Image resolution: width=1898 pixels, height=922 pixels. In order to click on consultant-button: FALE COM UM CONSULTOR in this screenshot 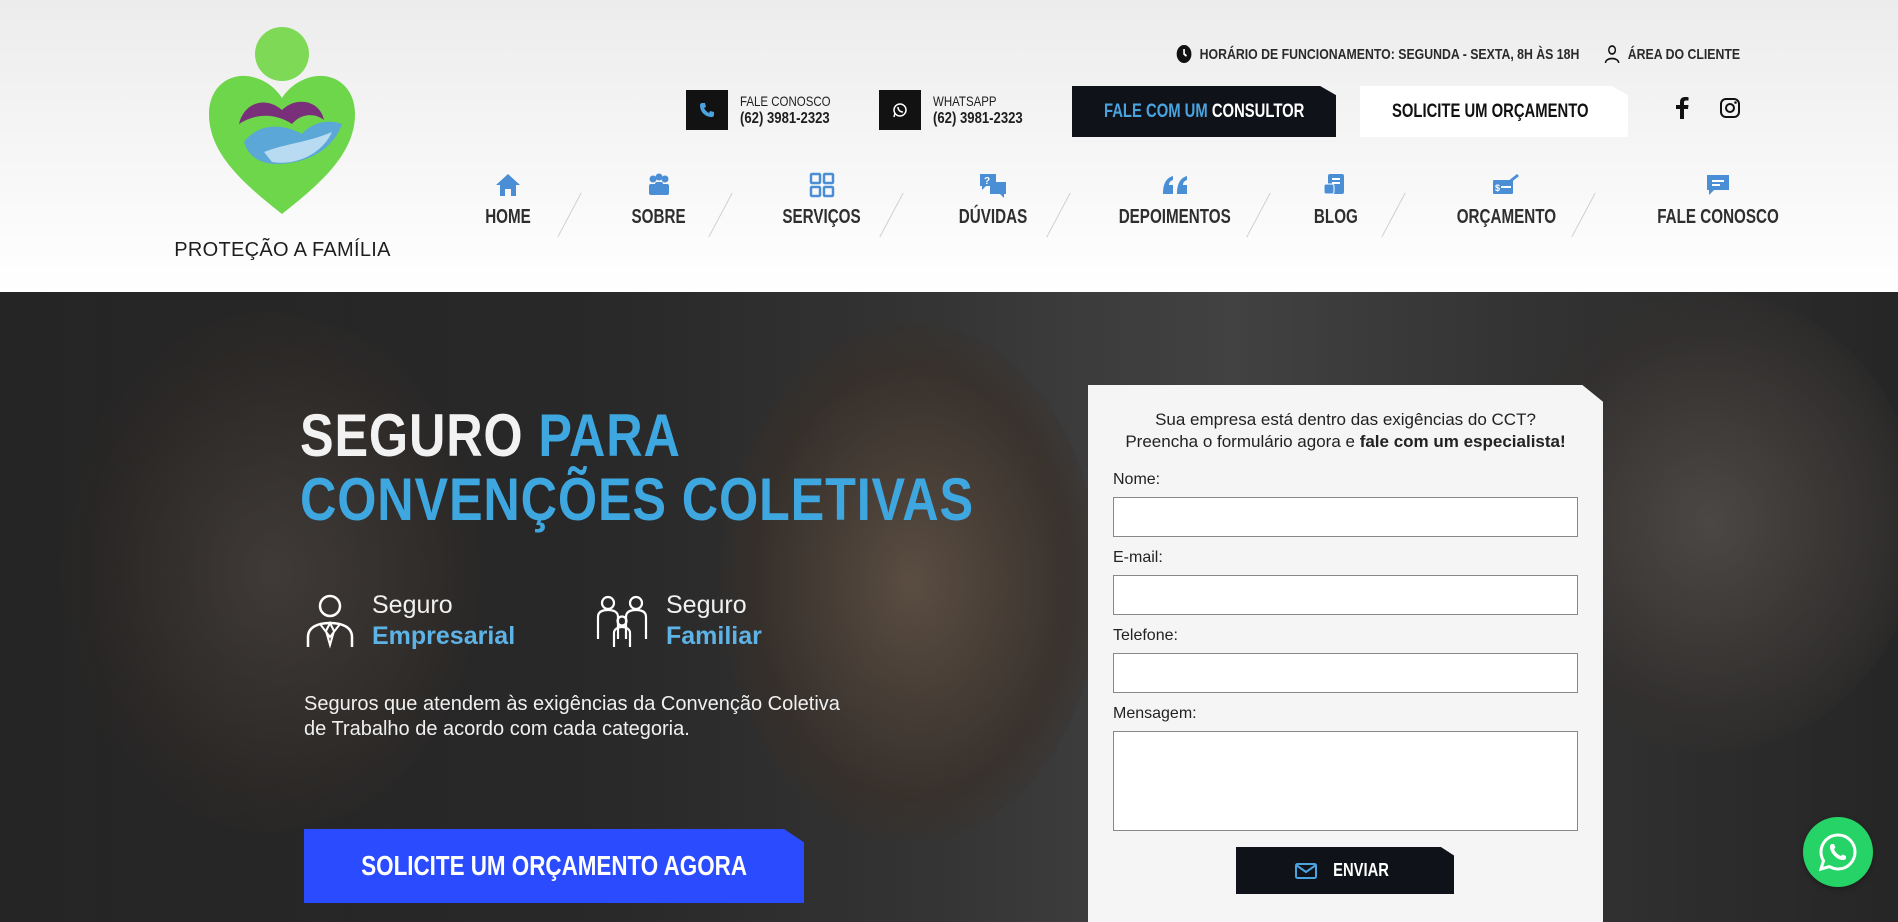, I will do `click(1204, 111)`.